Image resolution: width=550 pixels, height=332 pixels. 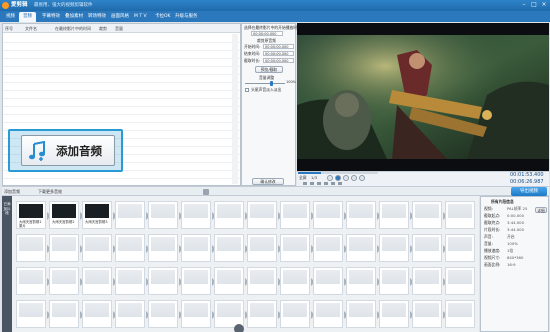 I want to click on folder-icon, so click(x=312, y=183).